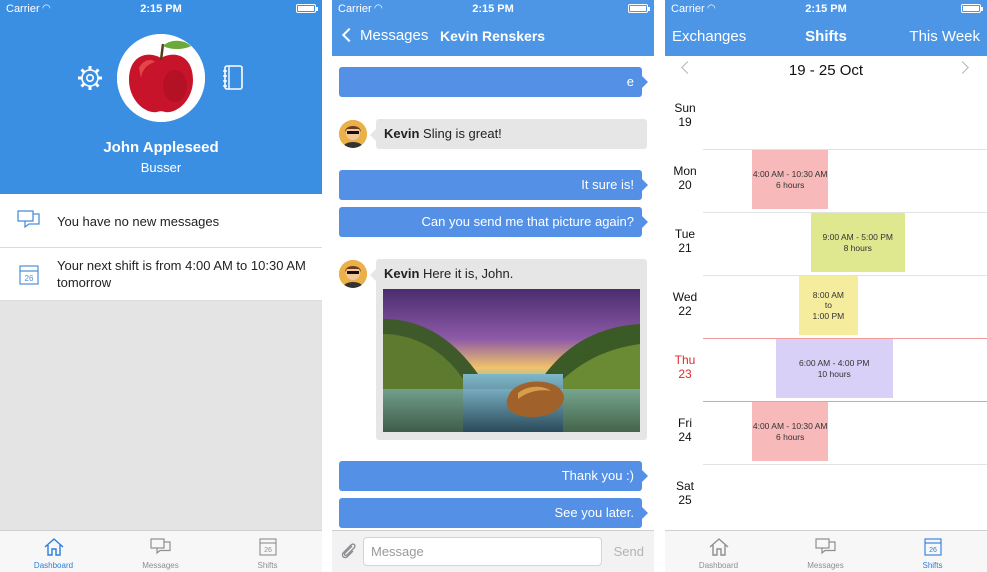  I want to click on day-label: Tue 21, so click(685, 241).